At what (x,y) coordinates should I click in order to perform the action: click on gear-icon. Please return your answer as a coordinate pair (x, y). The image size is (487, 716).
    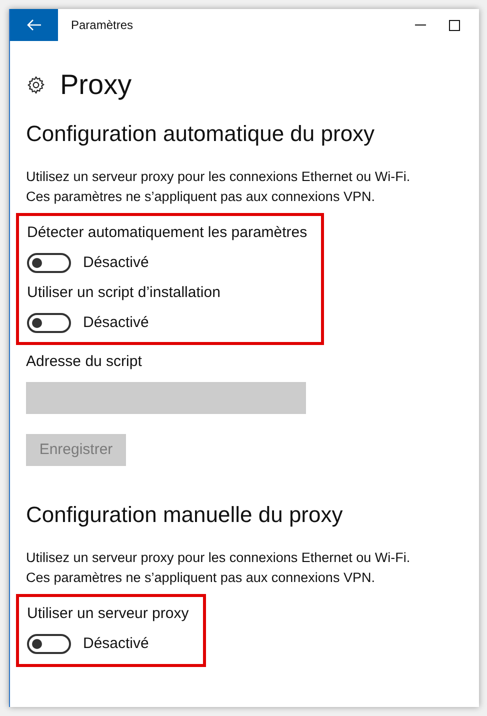
    Looking at the image, I should click on (36, 85).